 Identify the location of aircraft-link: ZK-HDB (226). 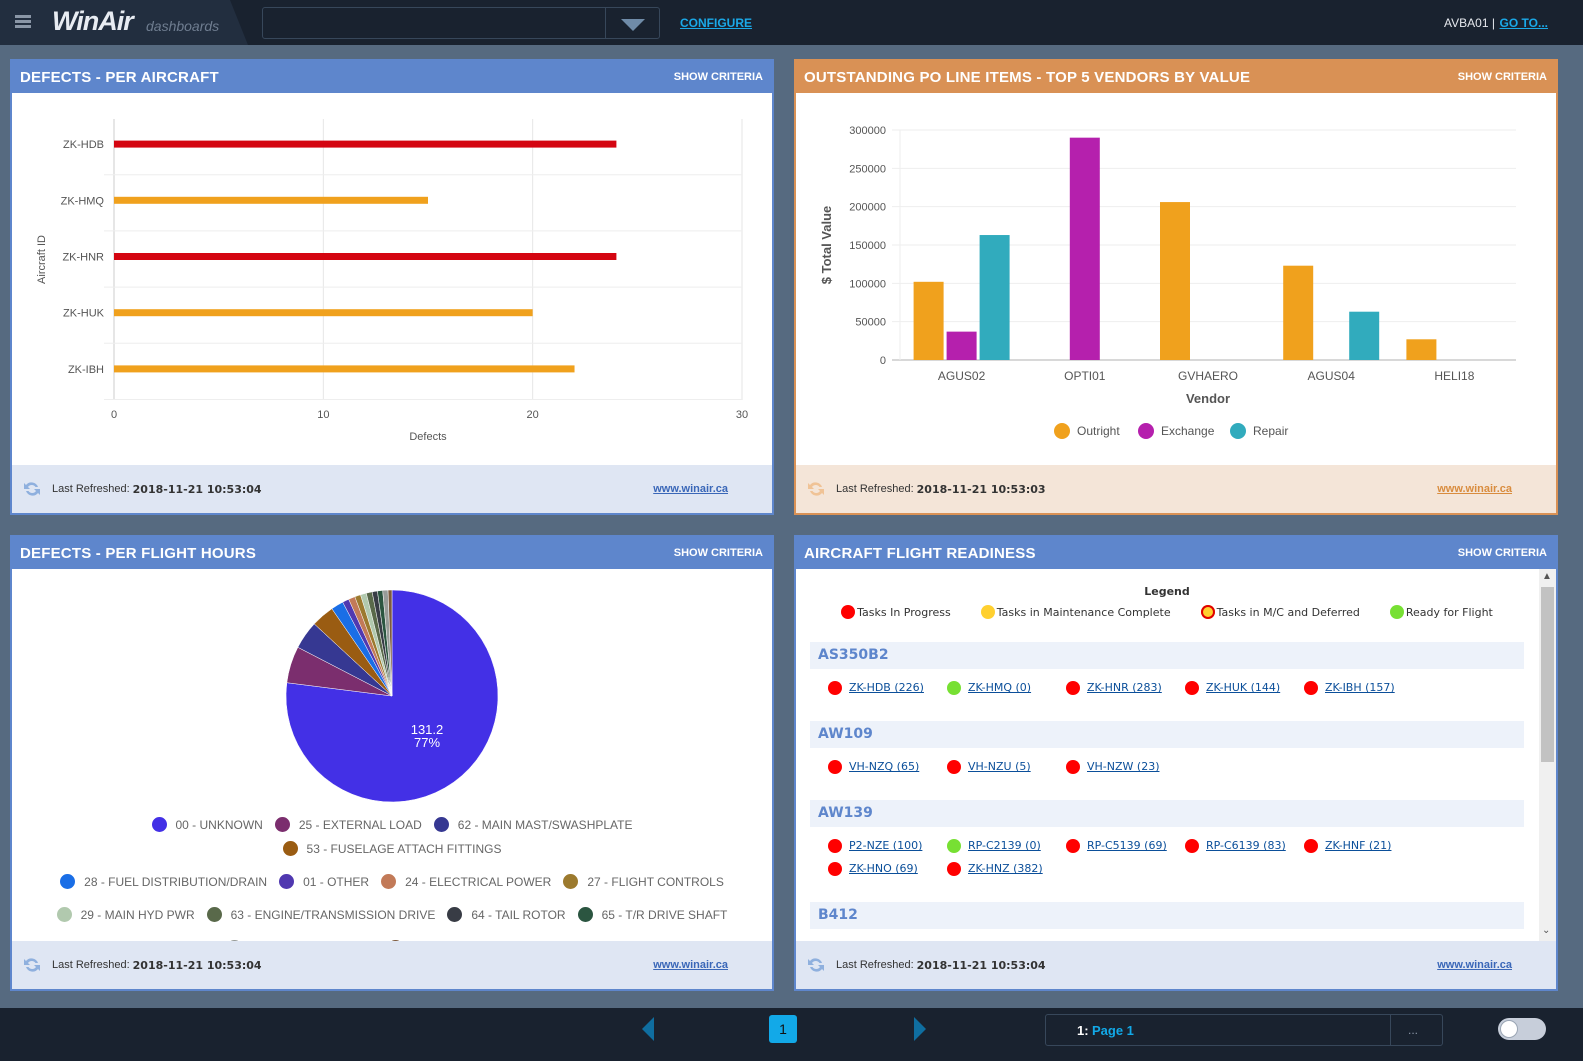
(886, 687).